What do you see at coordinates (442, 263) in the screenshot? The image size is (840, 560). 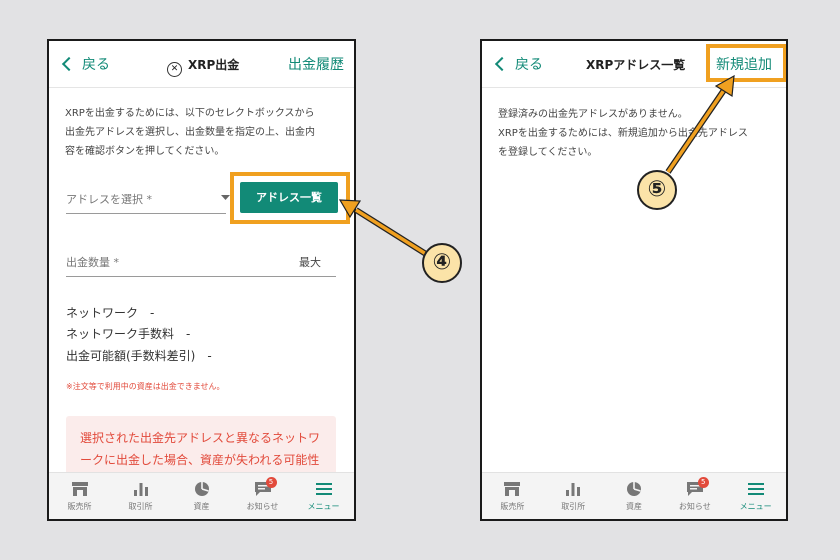 I see `step-4-marker: ④` at bounding box center [442, 263].